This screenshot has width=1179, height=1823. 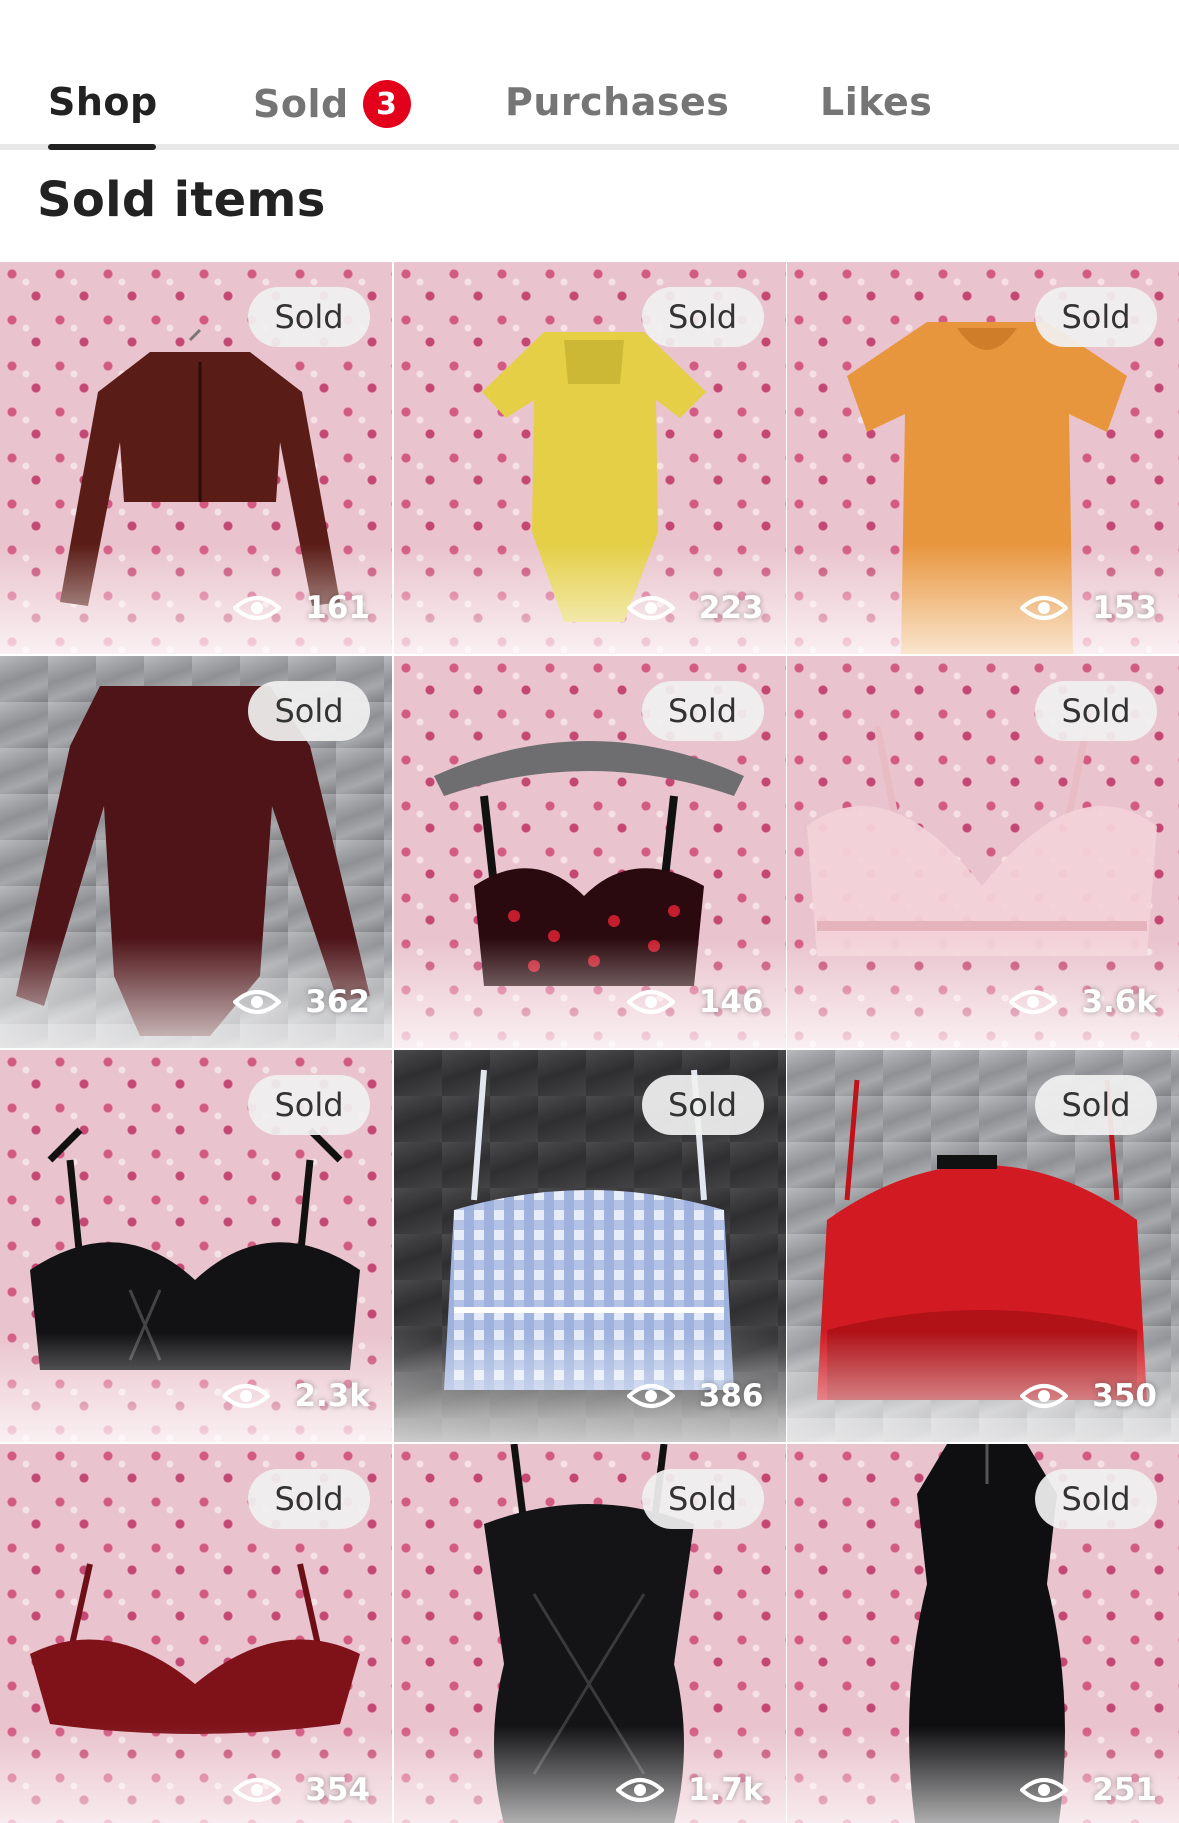 What do you see at coordinates (695, 1396) in the screenshot?
I see `view-count: 386` at bounding box center [695, 1396].